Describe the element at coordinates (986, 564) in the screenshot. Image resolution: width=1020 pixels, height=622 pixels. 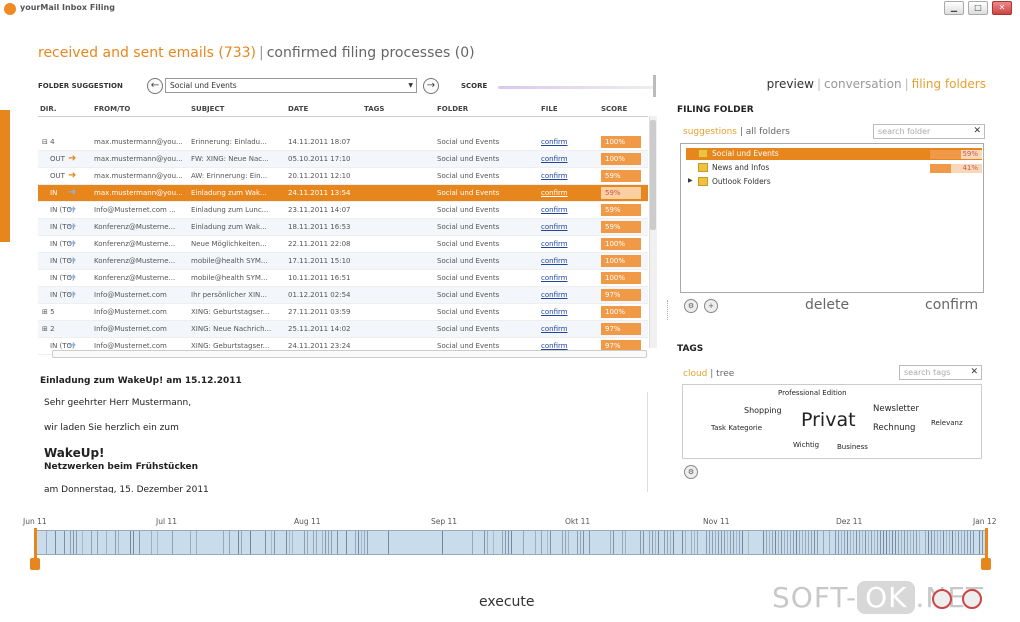
I see `timeline-end-knob` at that location.